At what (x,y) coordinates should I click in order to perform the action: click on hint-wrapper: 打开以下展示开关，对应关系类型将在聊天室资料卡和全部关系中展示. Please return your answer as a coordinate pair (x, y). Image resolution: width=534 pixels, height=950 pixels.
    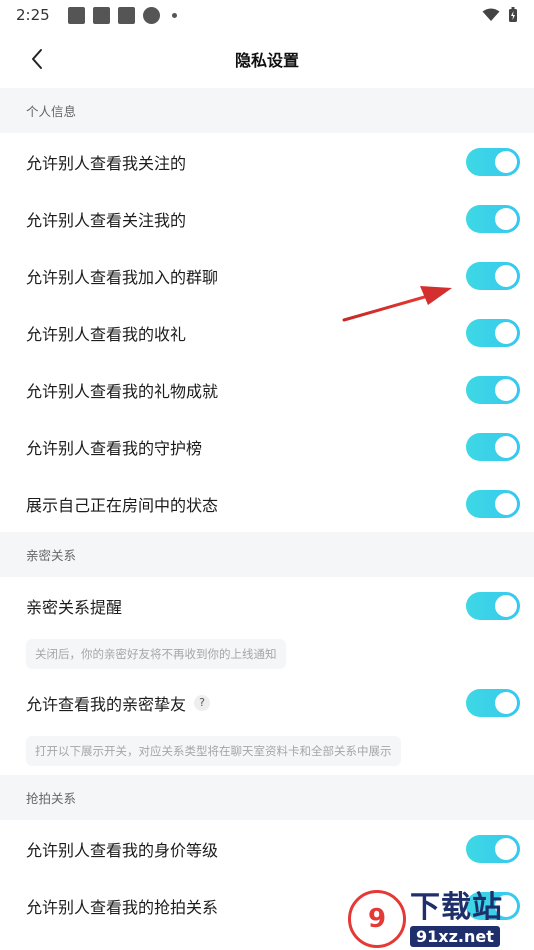
    Looking at the image, I should click on (267, 751).